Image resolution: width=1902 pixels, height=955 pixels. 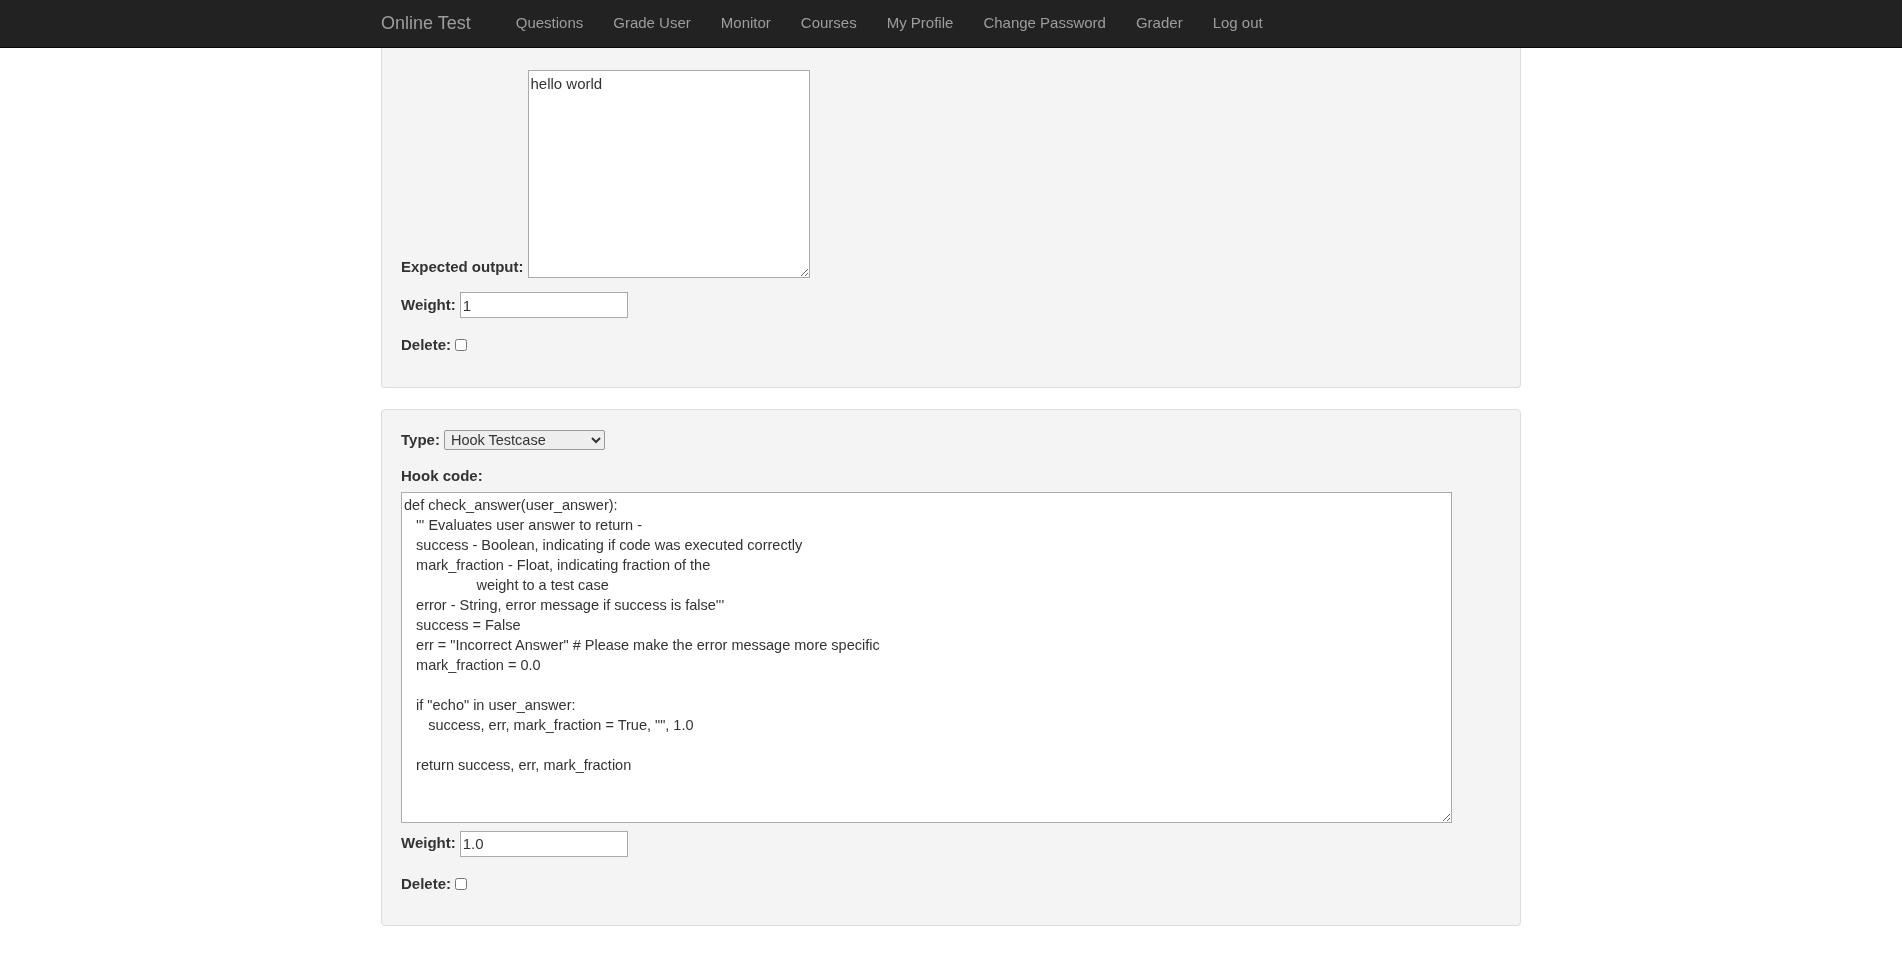 What do you see at coordinates (543, 305) in the screenshot?
I see `weight-field: 1` at bounding box center [543, 305].